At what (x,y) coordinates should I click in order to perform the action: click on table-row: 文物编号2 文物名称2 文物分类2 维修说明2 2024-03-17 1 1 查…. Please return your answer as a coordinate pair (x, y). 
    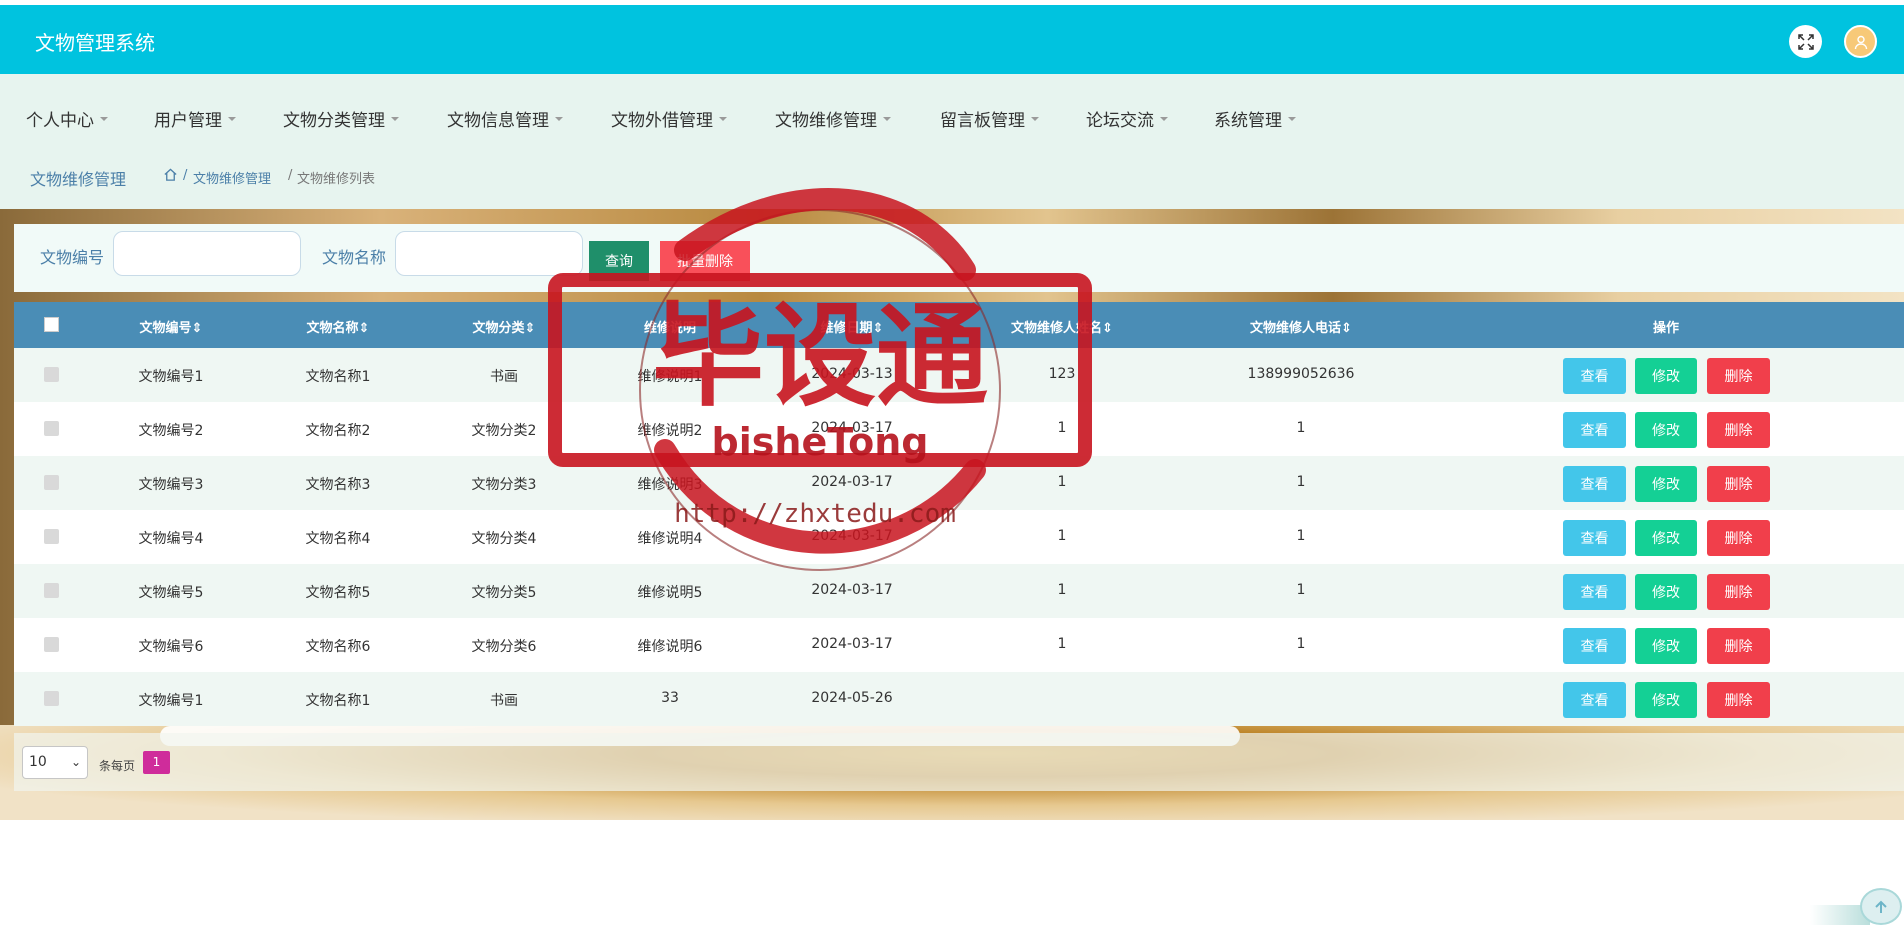
    Looking at the image, I should click on (959, 429).